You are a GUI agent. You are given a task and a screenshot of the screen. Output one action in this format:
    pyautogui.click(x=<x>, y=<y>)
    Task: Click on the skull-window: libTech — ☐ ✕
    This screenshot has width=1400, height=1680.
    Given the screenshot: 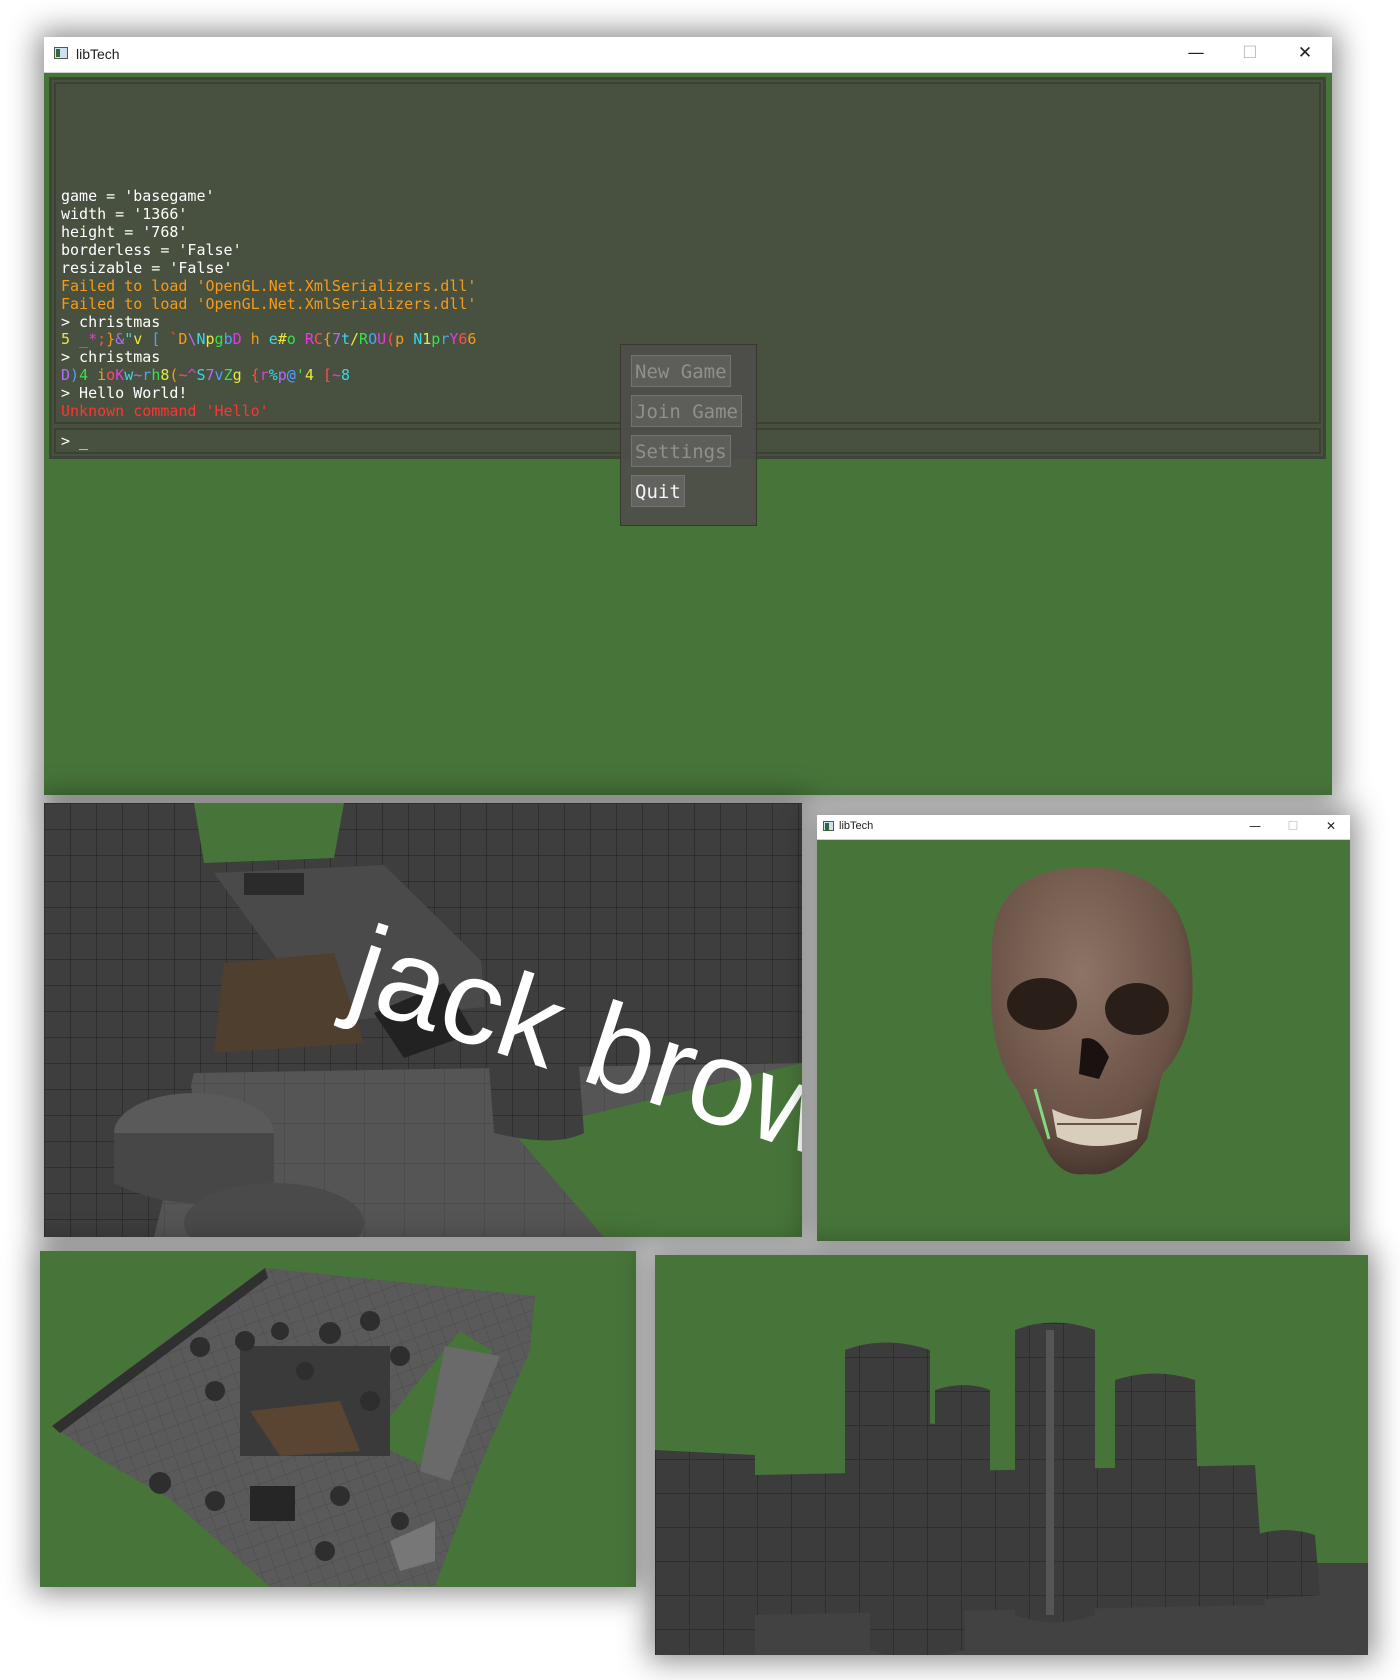 What is the action you would take?
    pyautogui.click(x=1083, y=1028)
    